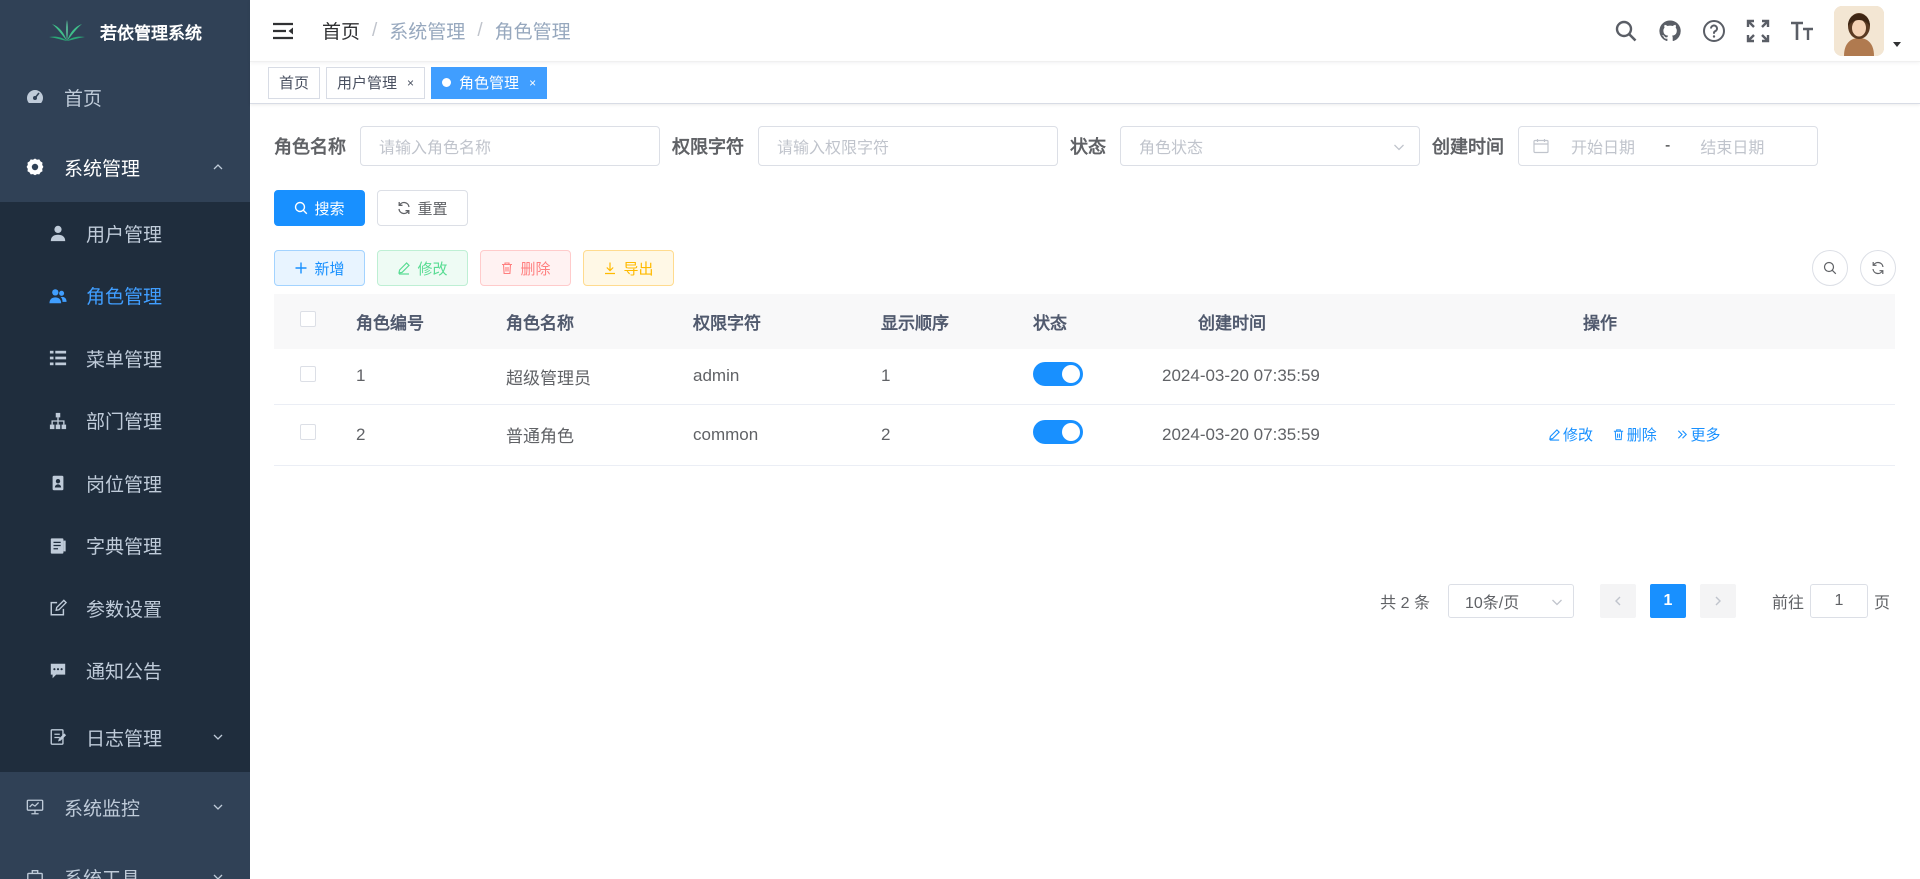 The height and width of the screenshot is (879, 1920). I want to click on dashboard-icon, so click(35, 97).